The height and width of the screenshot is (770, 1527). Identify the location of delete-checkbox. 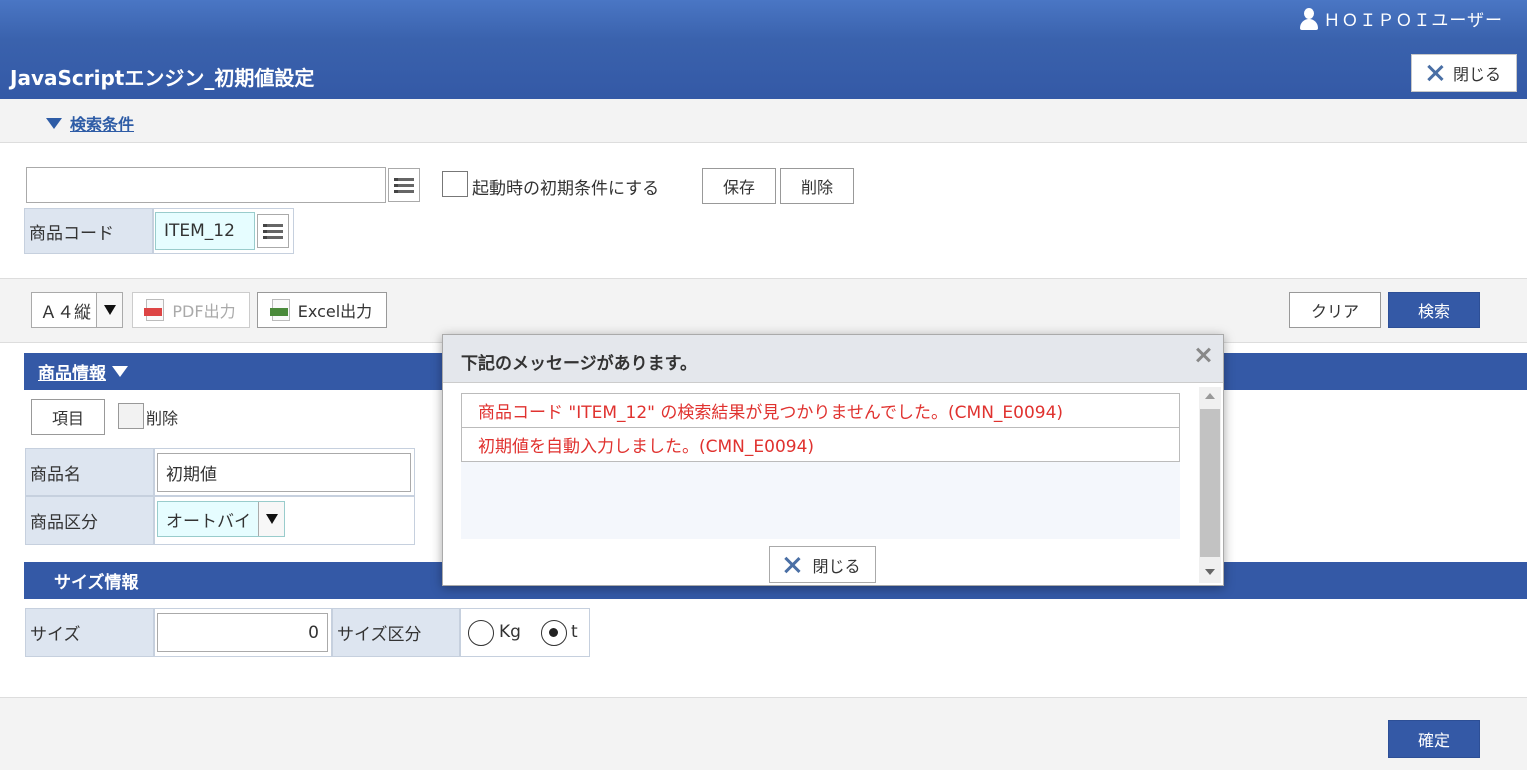
(131, 416).